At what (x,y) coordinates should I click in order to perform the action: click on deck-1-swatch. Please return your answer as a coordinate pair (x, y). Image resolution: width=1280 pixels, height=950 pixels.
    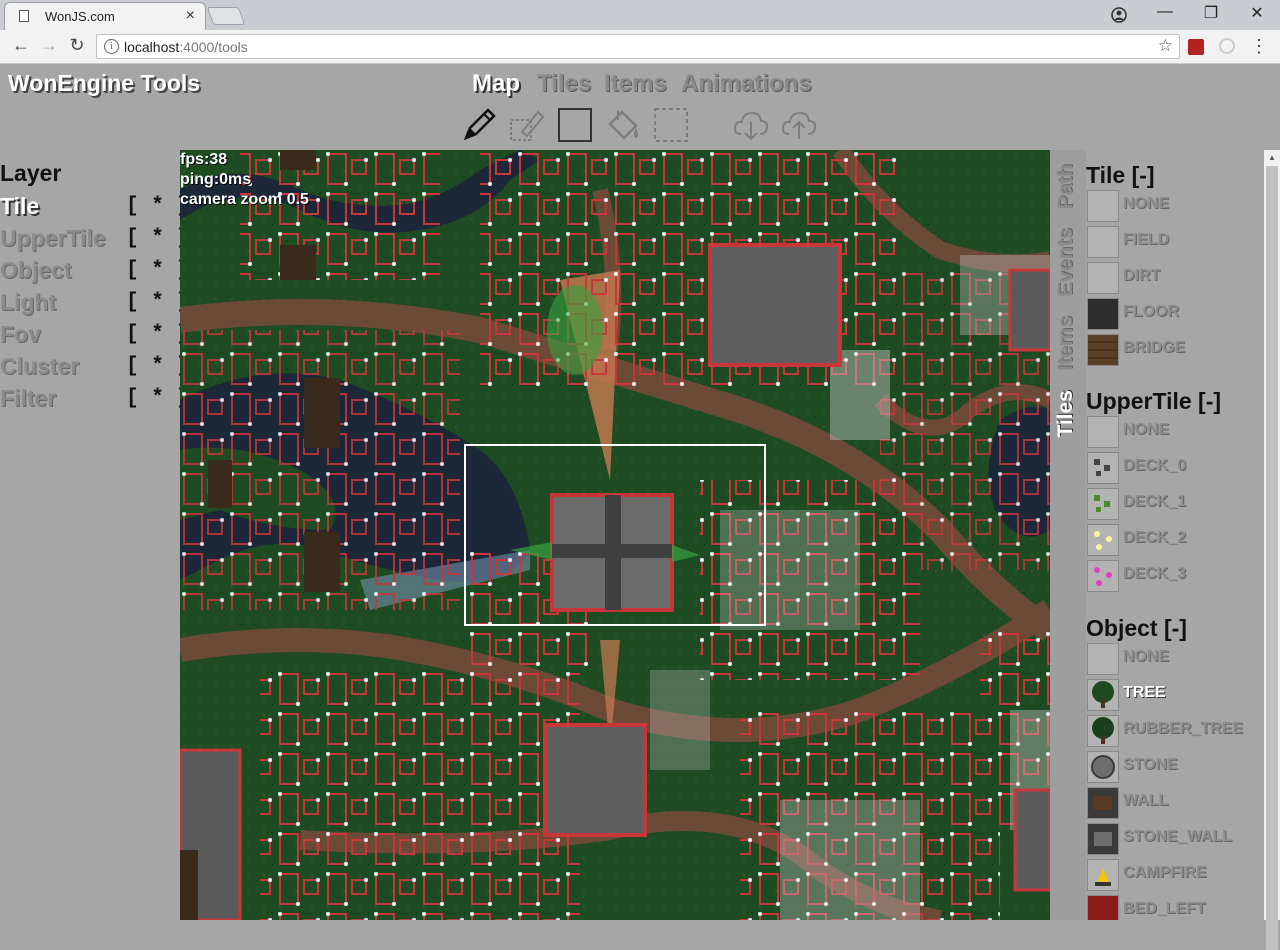
    Looking at the image, I should click on (1103, 504).